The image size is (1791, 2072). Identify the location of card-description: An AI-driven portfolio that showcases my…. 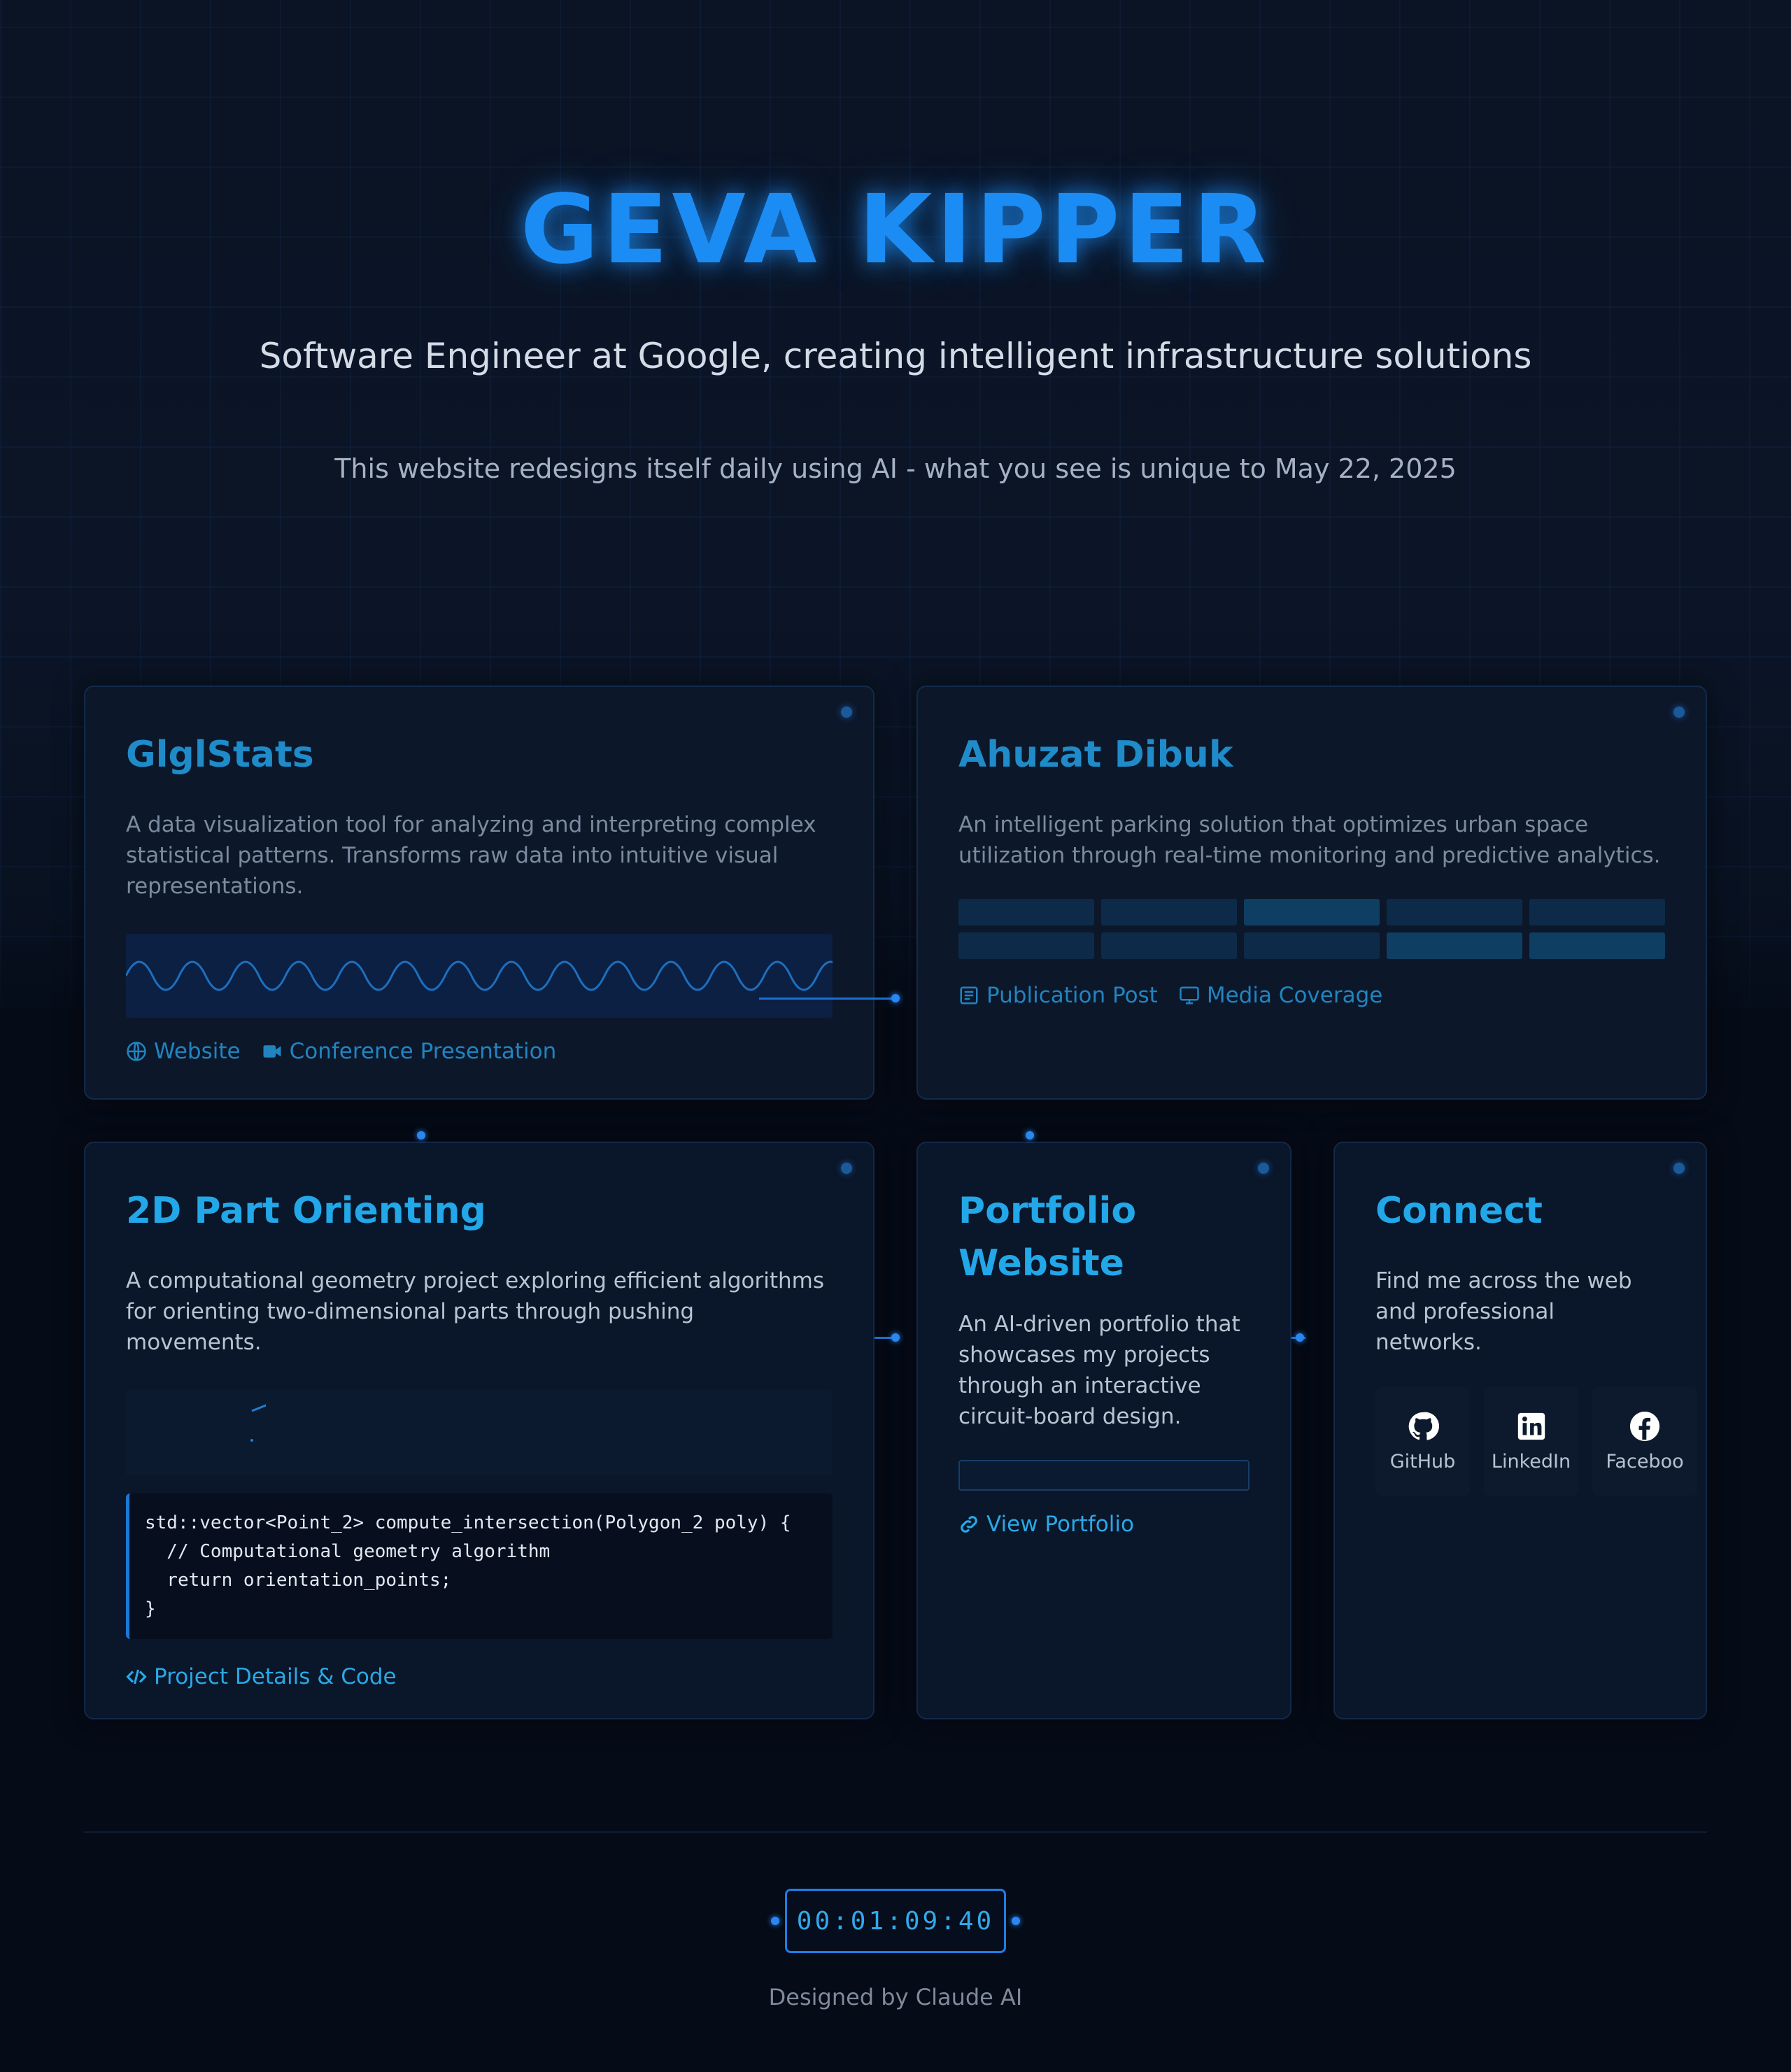
(1099, 1370).